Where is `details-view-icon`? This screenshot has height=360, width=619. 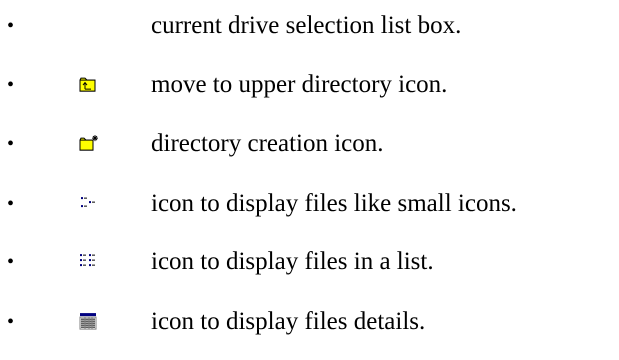
details-view-icon is located at coordinates (88, 321).